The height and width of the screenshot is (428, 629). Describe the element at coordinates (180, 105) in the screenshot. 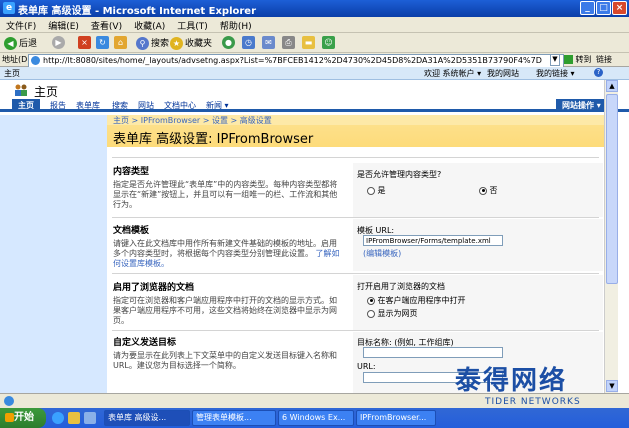

I see `tab-document-center: 文档中心` at that location.